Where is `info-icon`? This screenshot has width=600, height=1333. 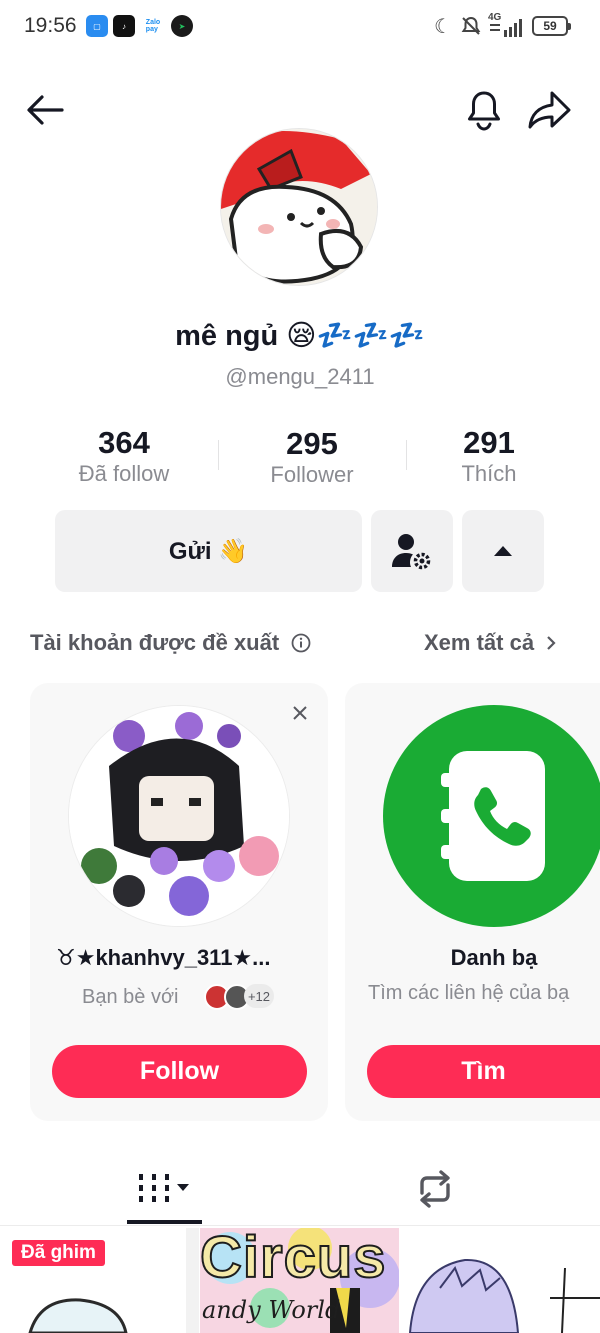 info-icon is located at coordinates (301, 643).